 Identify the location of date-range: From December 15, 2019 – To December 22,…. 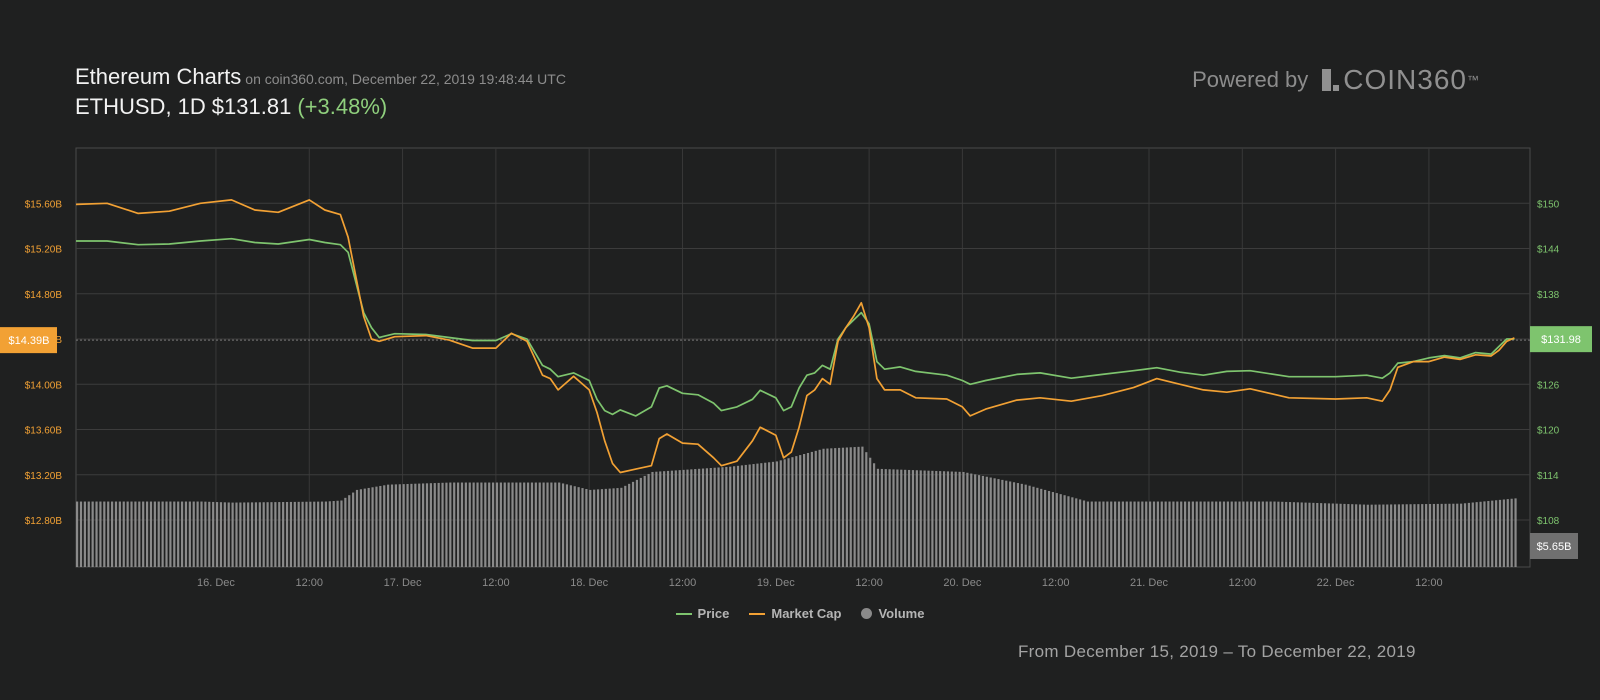
(1217, 651).